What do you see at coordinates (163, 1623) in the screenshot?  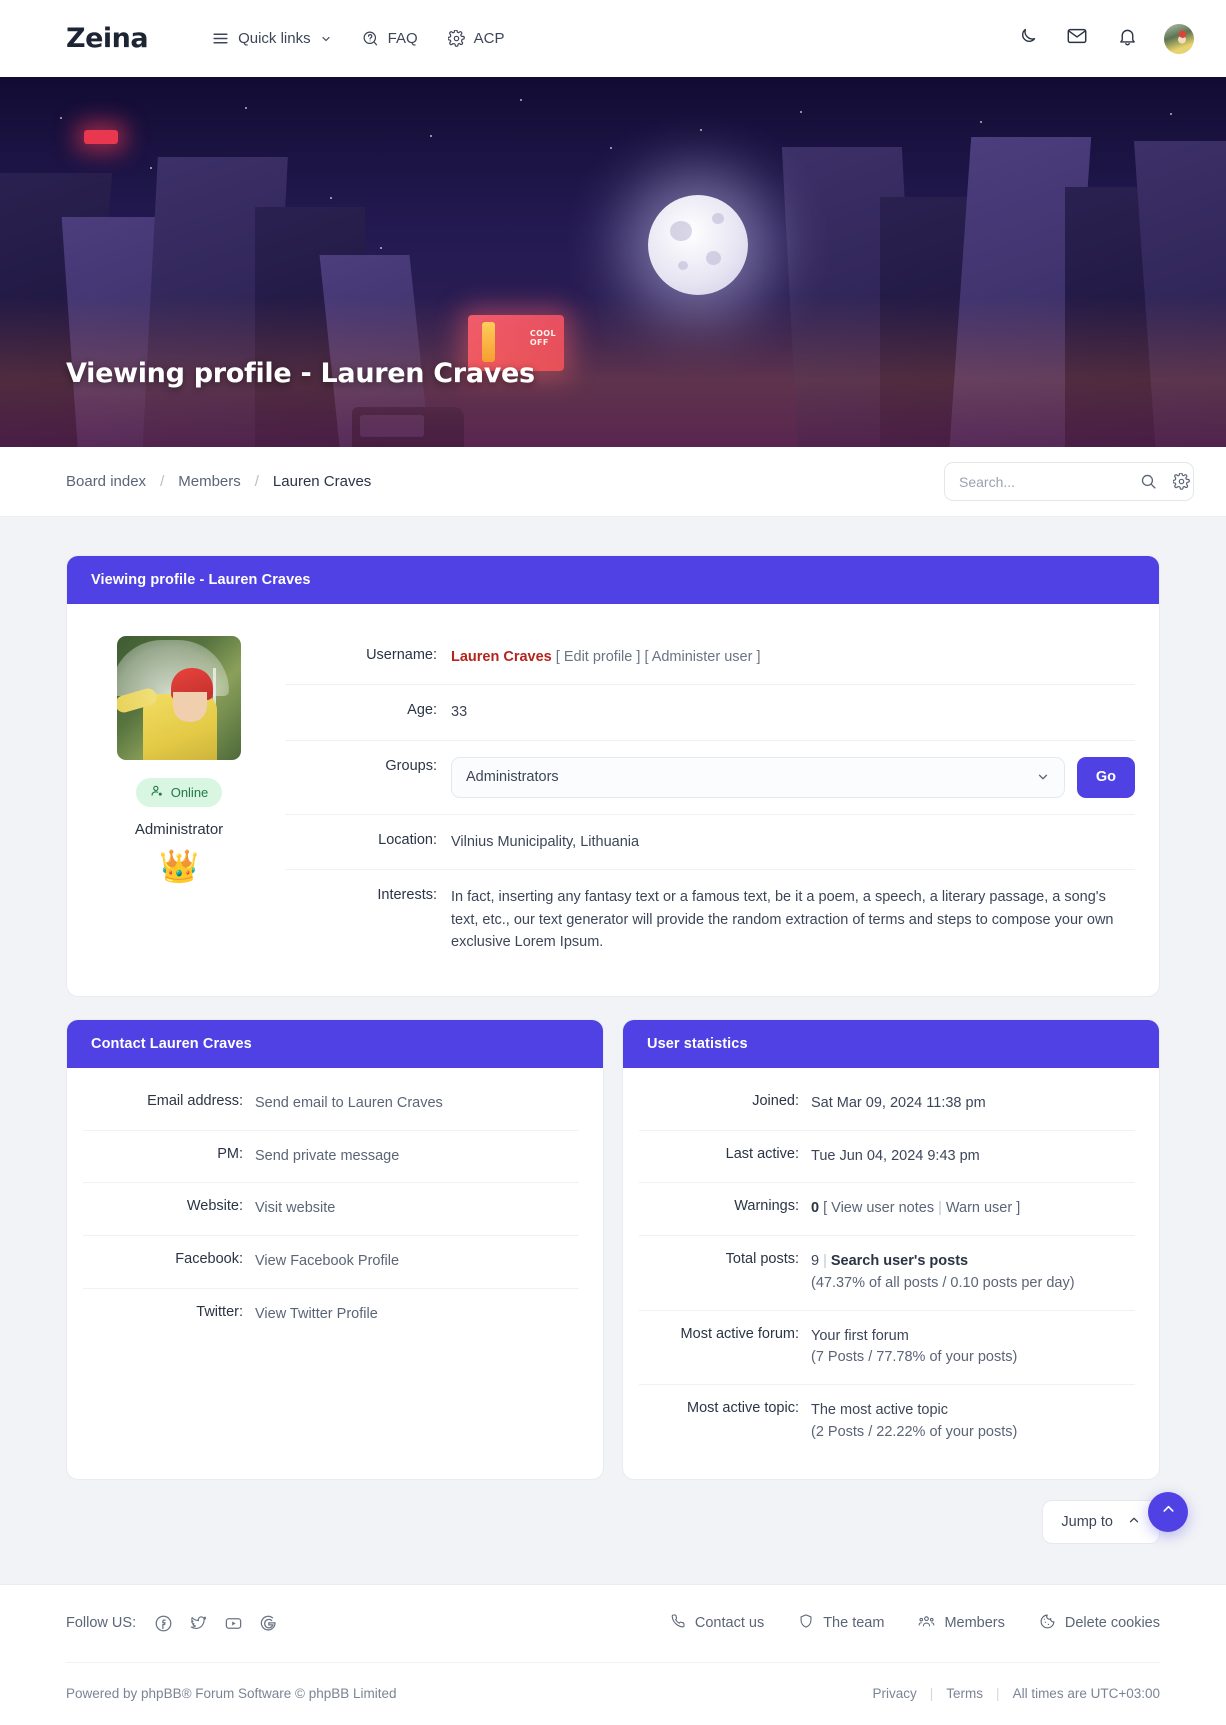 I see `facebook-icon` at bounding box center [163, 1623].